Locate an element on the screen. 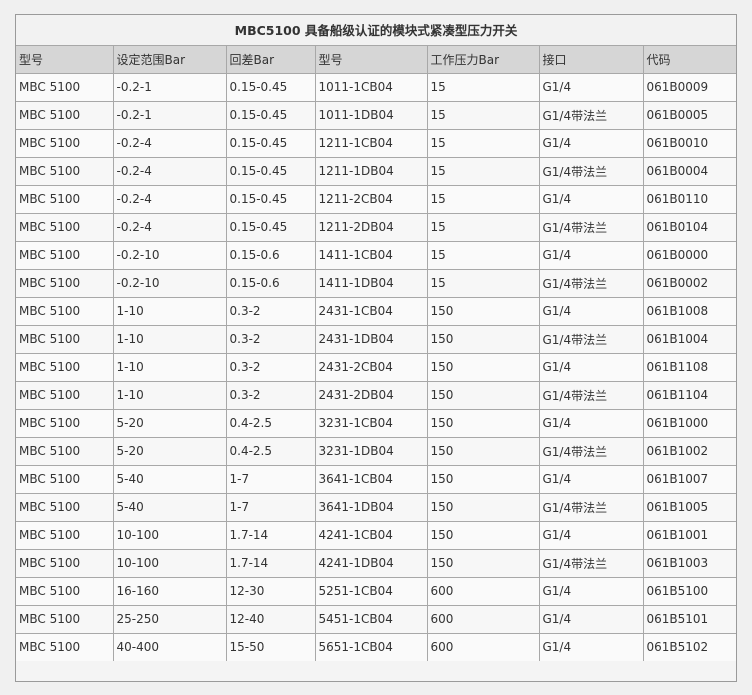 Image resolution: width=752 pixels, height=695 pixels. table-cell: -0.2-1 is located at coordinates (169, 115).